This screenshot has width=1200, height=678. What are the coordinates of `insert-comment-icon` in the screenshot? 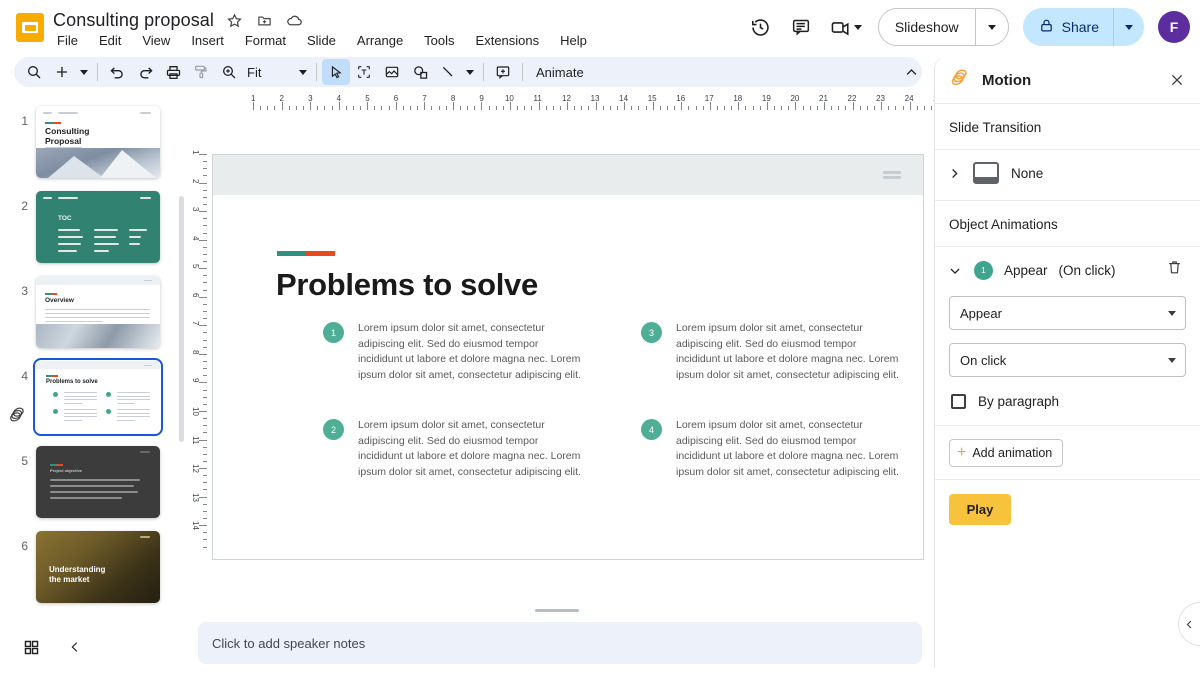 It's located at (503, 72).